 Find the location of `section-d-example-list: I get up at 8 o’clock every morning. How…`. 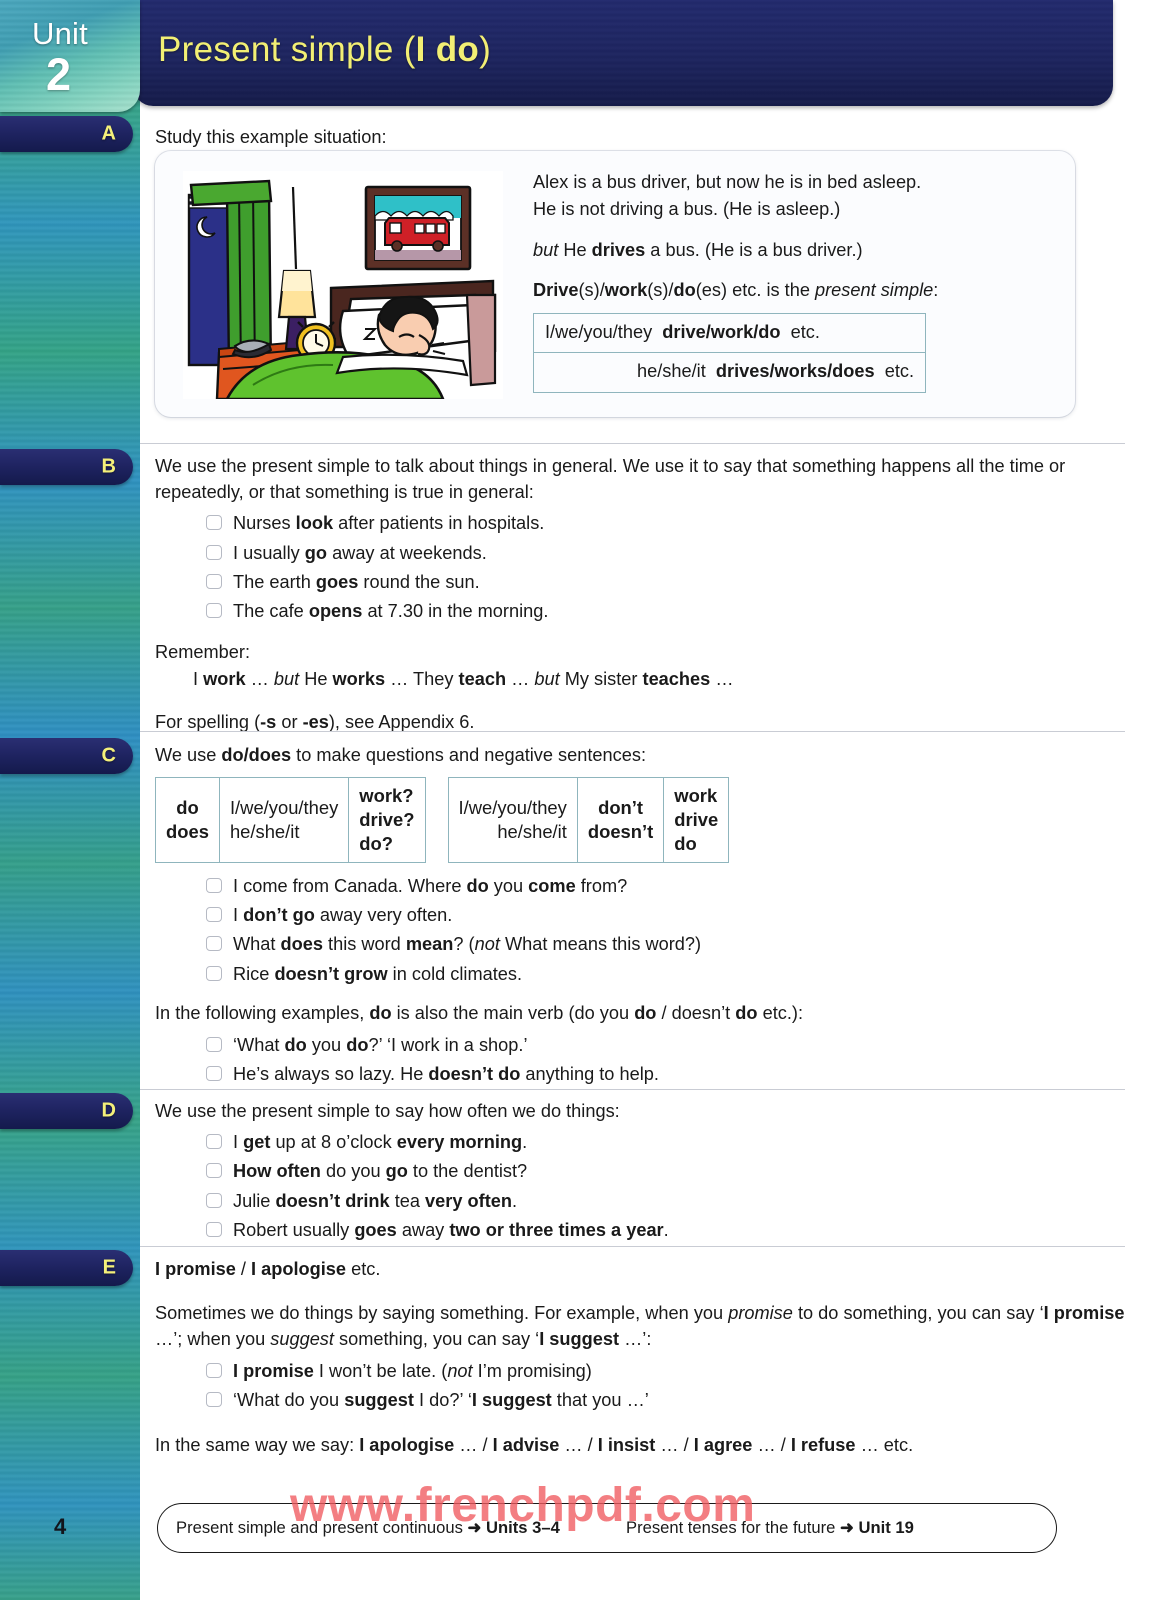

section-d-example-list: I get up at 8 o’clock every morning. How… is located at coordinates (645, 1186).